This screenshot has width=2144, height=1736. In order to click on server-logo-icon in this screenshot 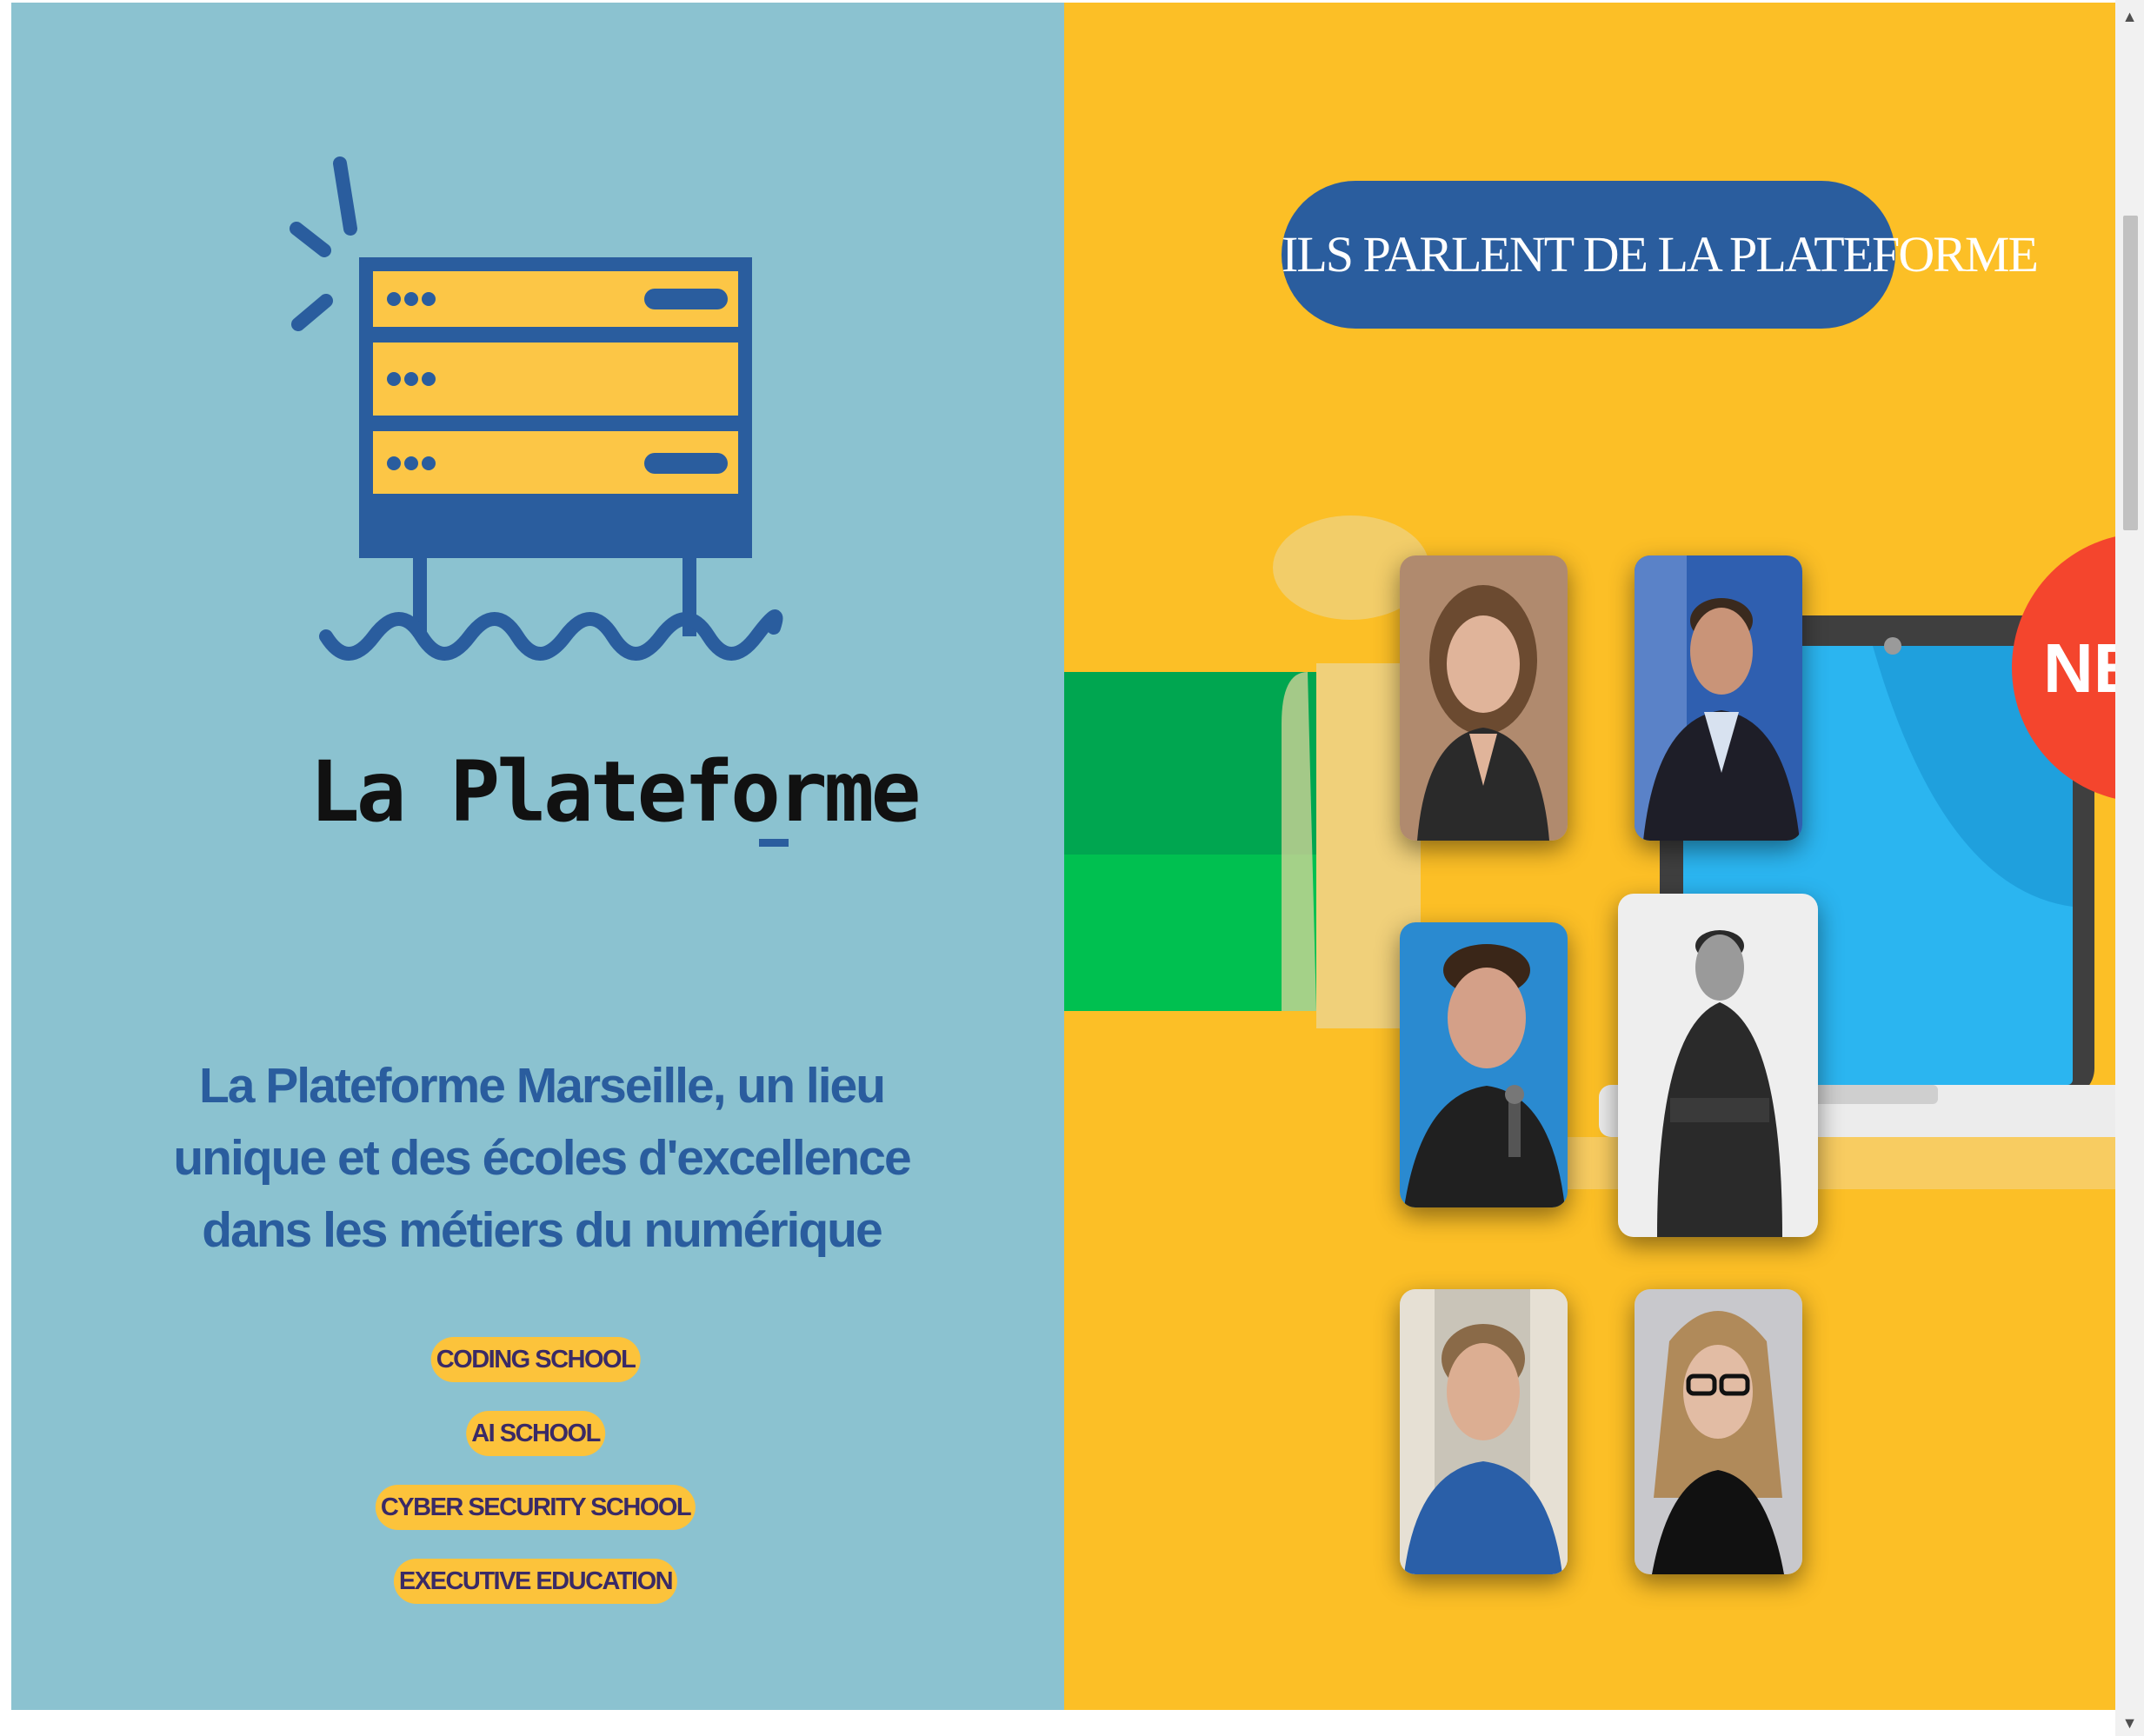, I will do `click(536, 408)`.